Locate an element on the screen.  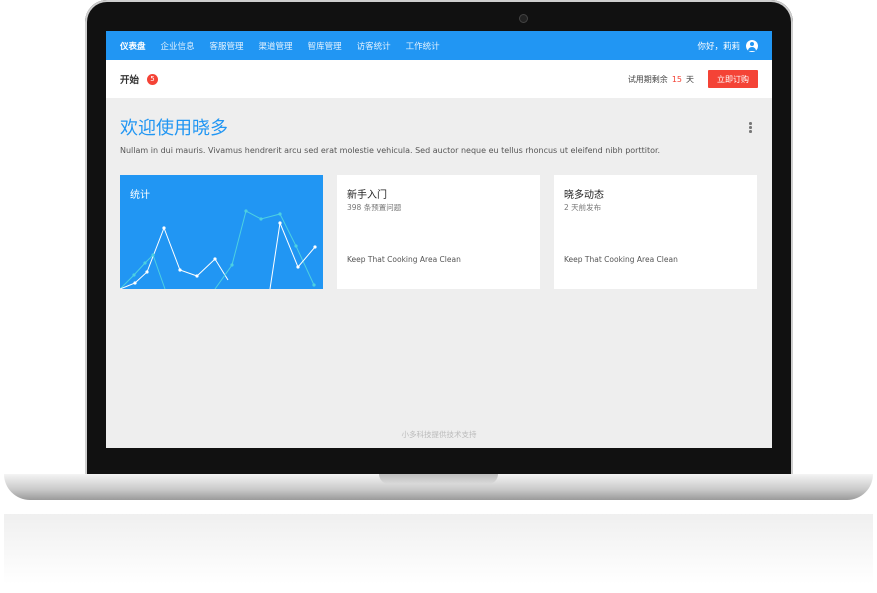
nav-item-company-info: 企业信息 is located at coordinates (178, 46).